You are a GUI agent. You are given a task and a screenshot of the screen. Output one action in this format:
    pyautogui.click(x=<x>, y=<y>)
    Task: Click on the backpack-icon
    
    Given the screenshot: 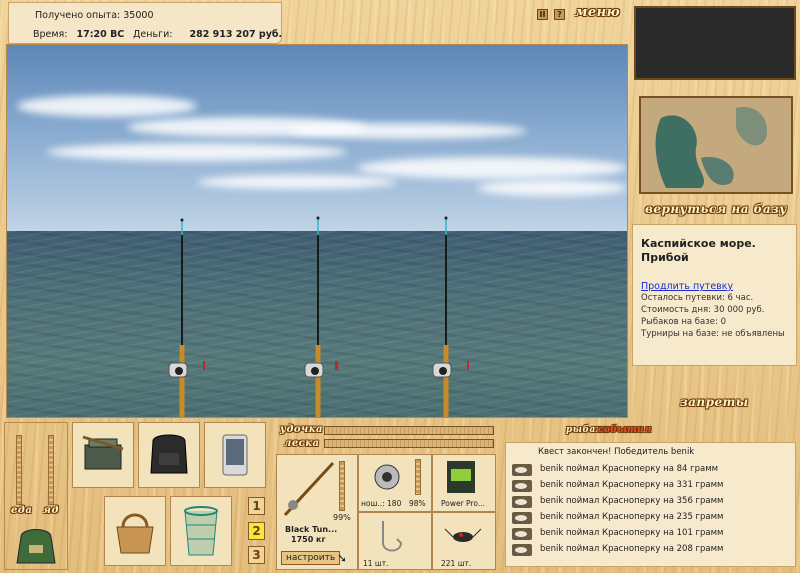 What is the action you would take?
    pyautogui.click(x=169, y=454)
    